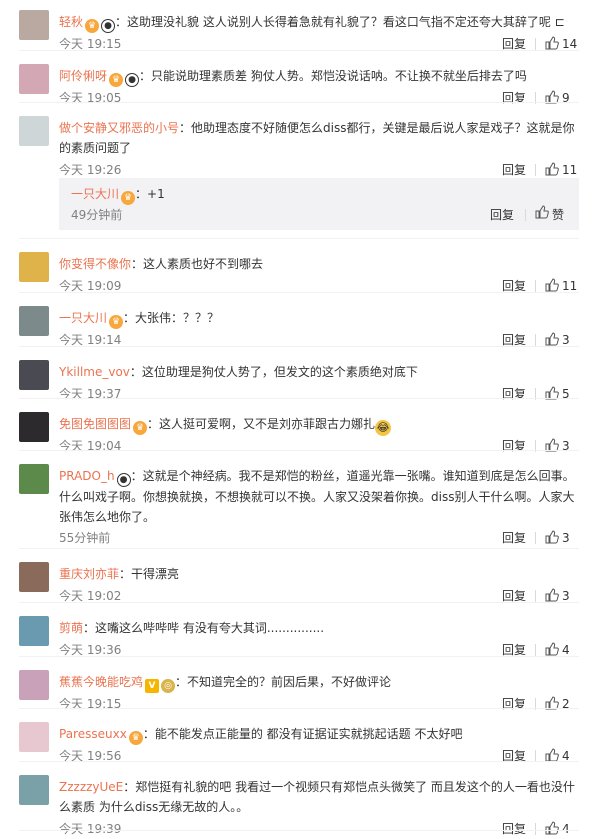  Describe the element at coordinates (95, 264) in the screenshot. I see `comment-username: 你变得不像你` at that location.